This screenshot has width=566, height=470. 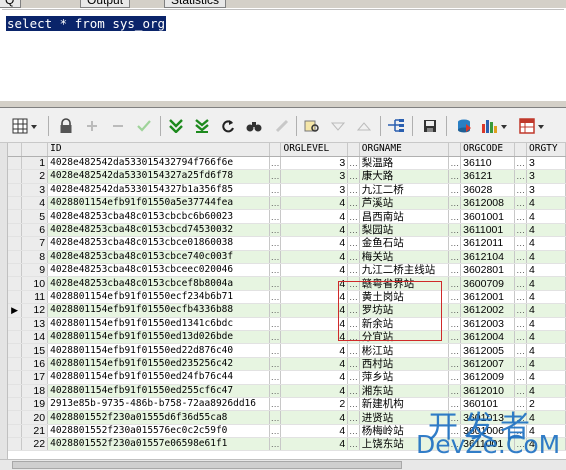 I want to click on cell-orgcode: 3612008, so click(x=488, y=203).